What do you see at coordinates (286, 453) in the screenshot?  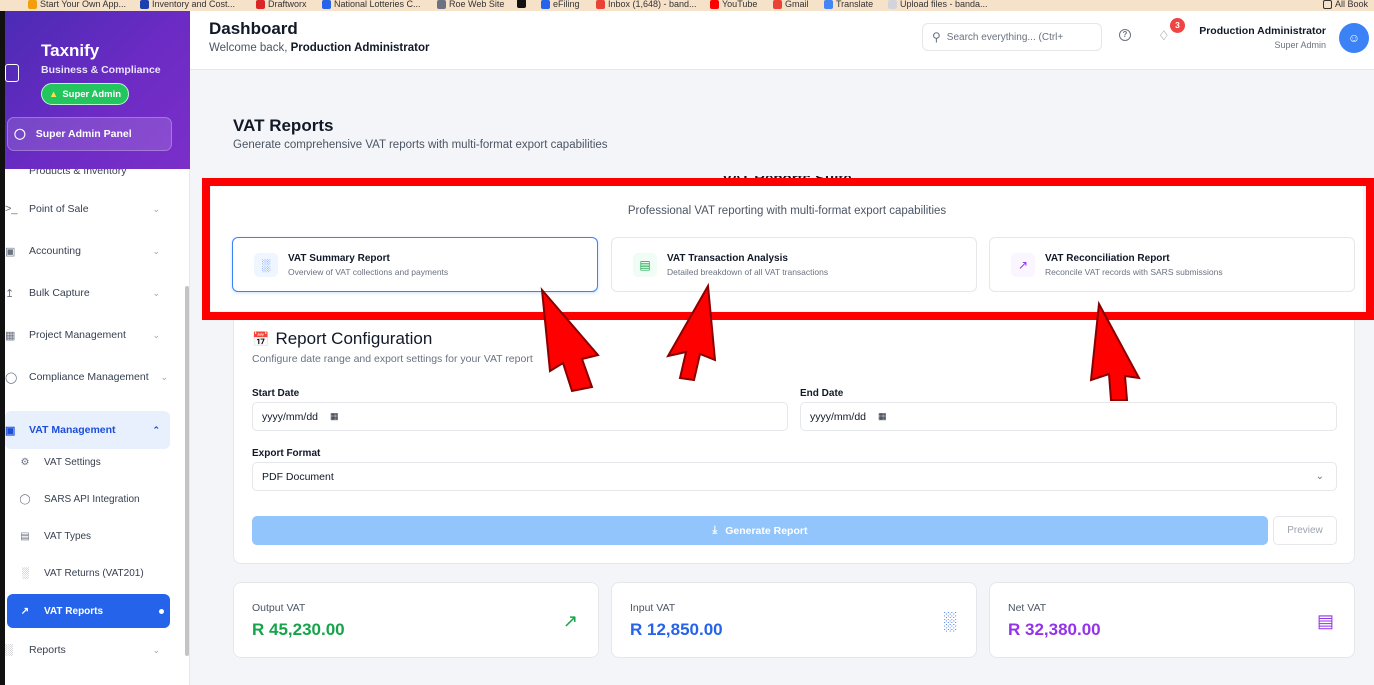 I see `export-format-label: Export Format` at bounding box center [286, 453].